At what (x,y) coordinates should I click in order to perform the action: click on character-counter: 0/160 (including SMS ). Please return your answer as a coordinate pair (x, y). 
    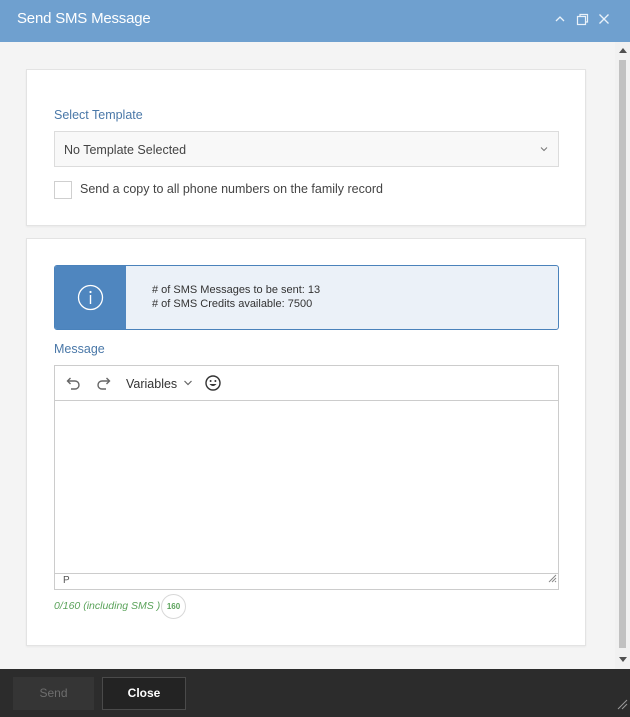
    Looking at the image, I should click on (107, 606).